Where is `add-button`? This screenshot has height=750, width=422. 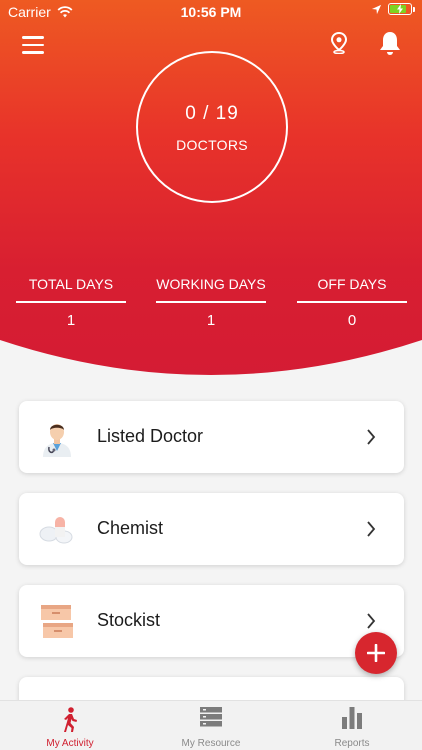 add-button is located at coordinates (376, 653).